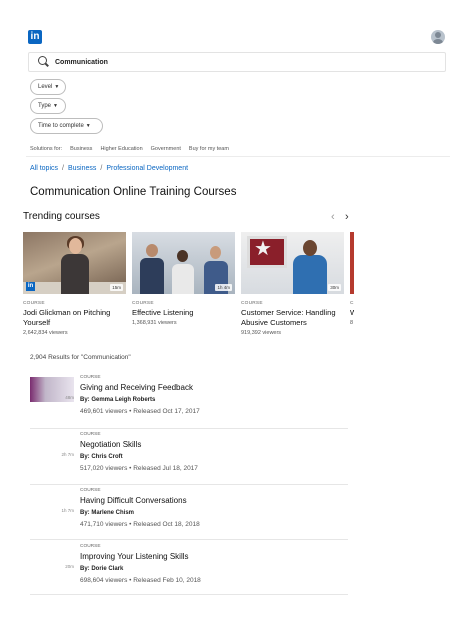 The height and width of the screenshot is (632, 474). What do you see at coordinates (81, 149) in the screenshot?
I see `solutions-link-business: Business` at bounding box center [81, 149].